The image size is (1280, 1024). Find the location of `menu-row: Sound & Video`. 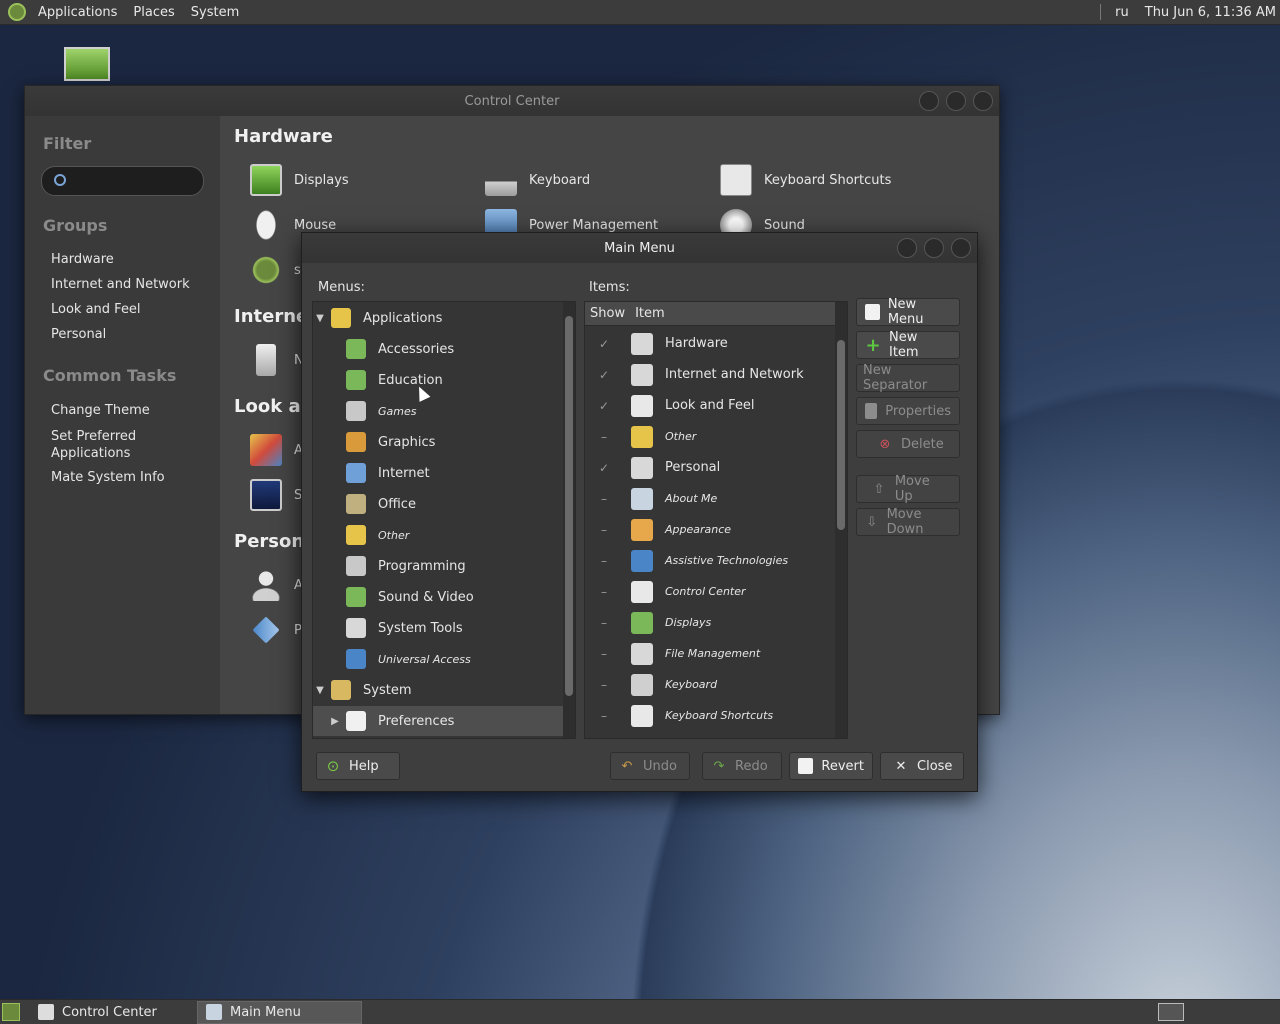

menu-row: Sound & Video is located at coordinates (438, 597).